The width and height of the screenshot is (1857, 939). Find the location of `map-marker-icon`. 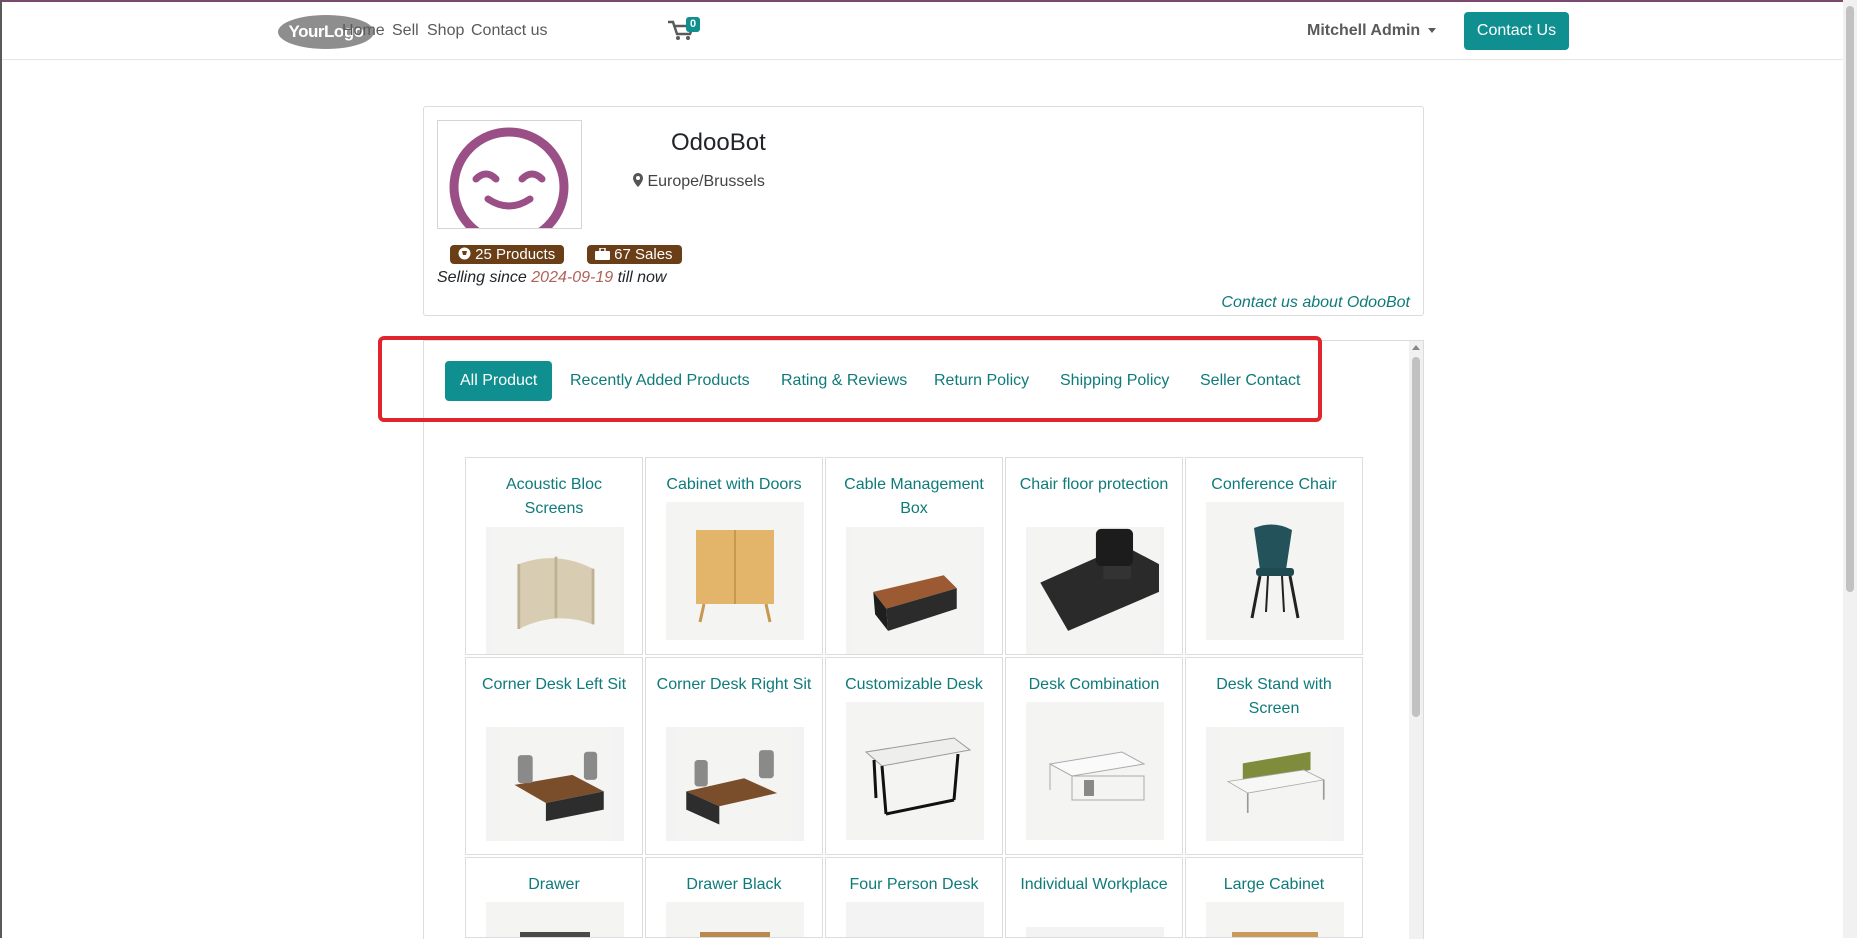

map-marker-icon is located at coordinates (638, 180).